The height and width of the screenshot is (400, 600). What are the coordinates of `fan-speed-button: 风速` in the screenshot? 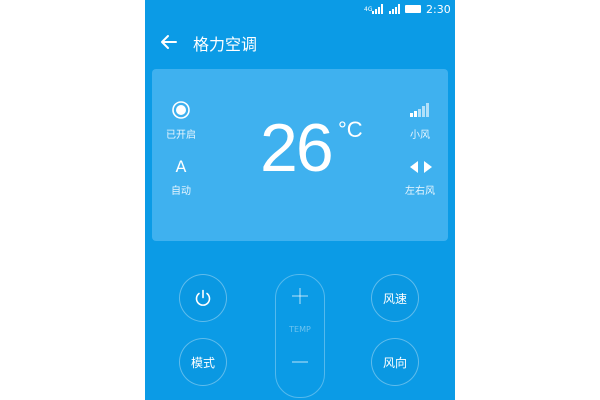 It's located at (395, 298).